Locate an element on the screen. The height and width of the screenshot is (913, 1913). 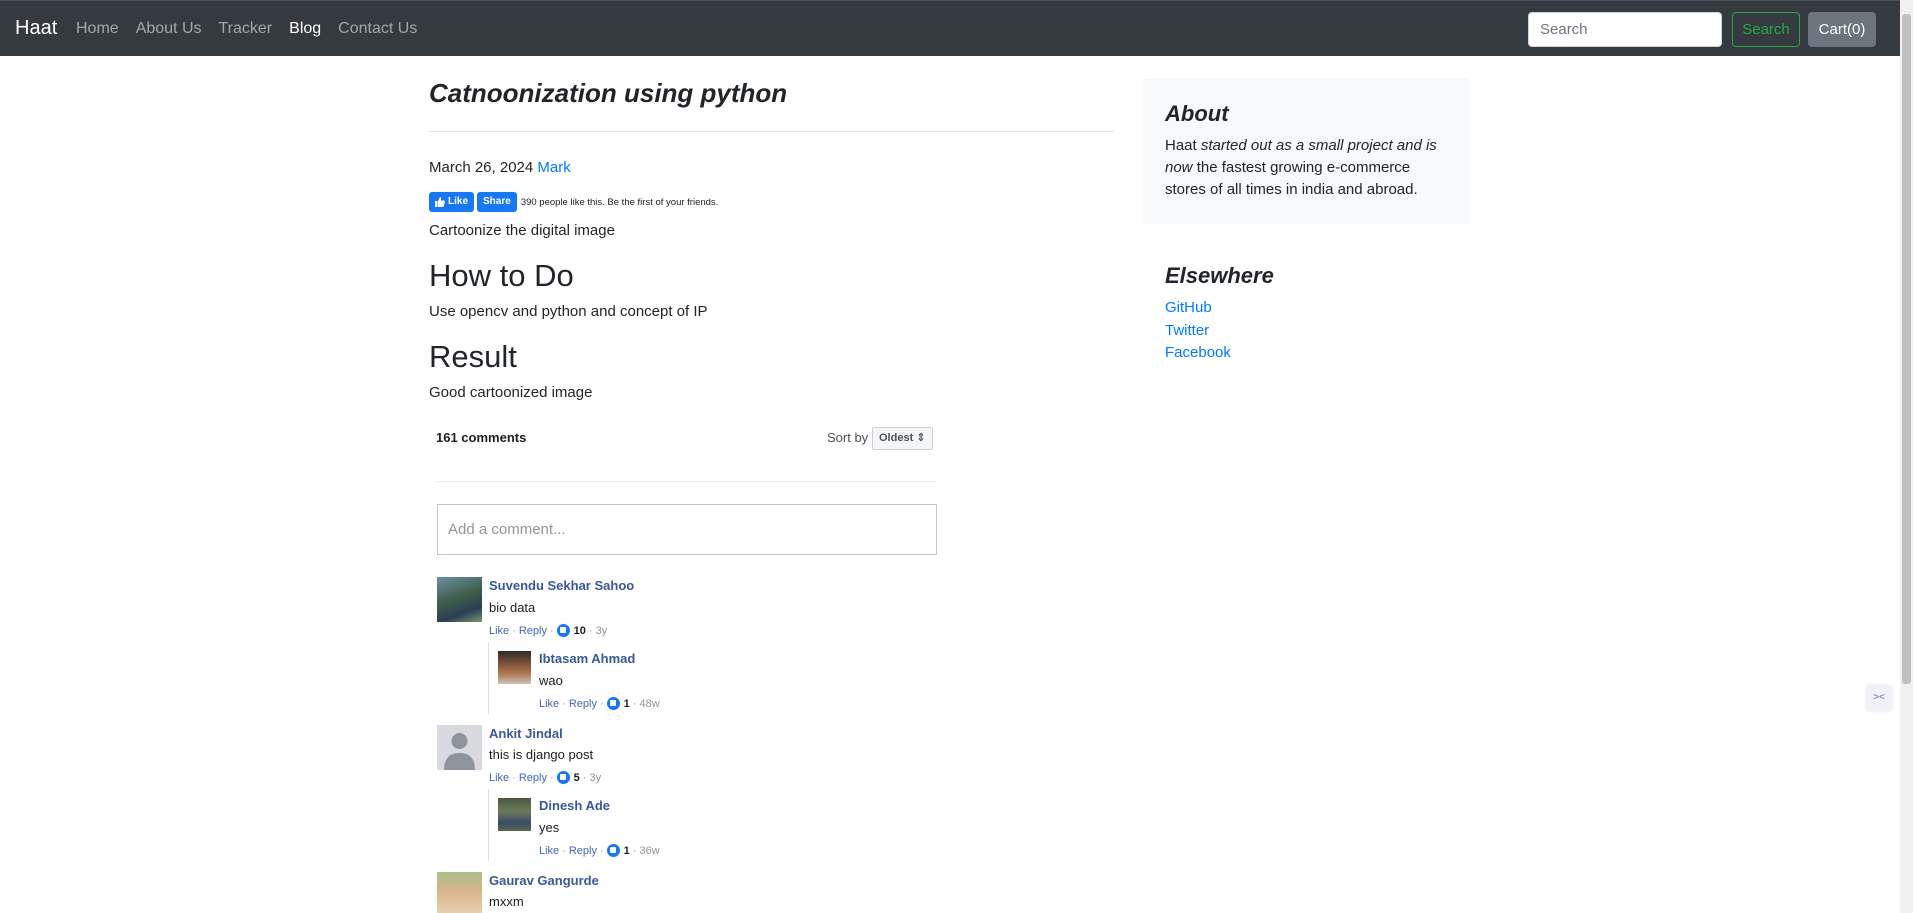
comment-actions: Like · Reply · 10 · 3y is located at coordinates (548, 630).